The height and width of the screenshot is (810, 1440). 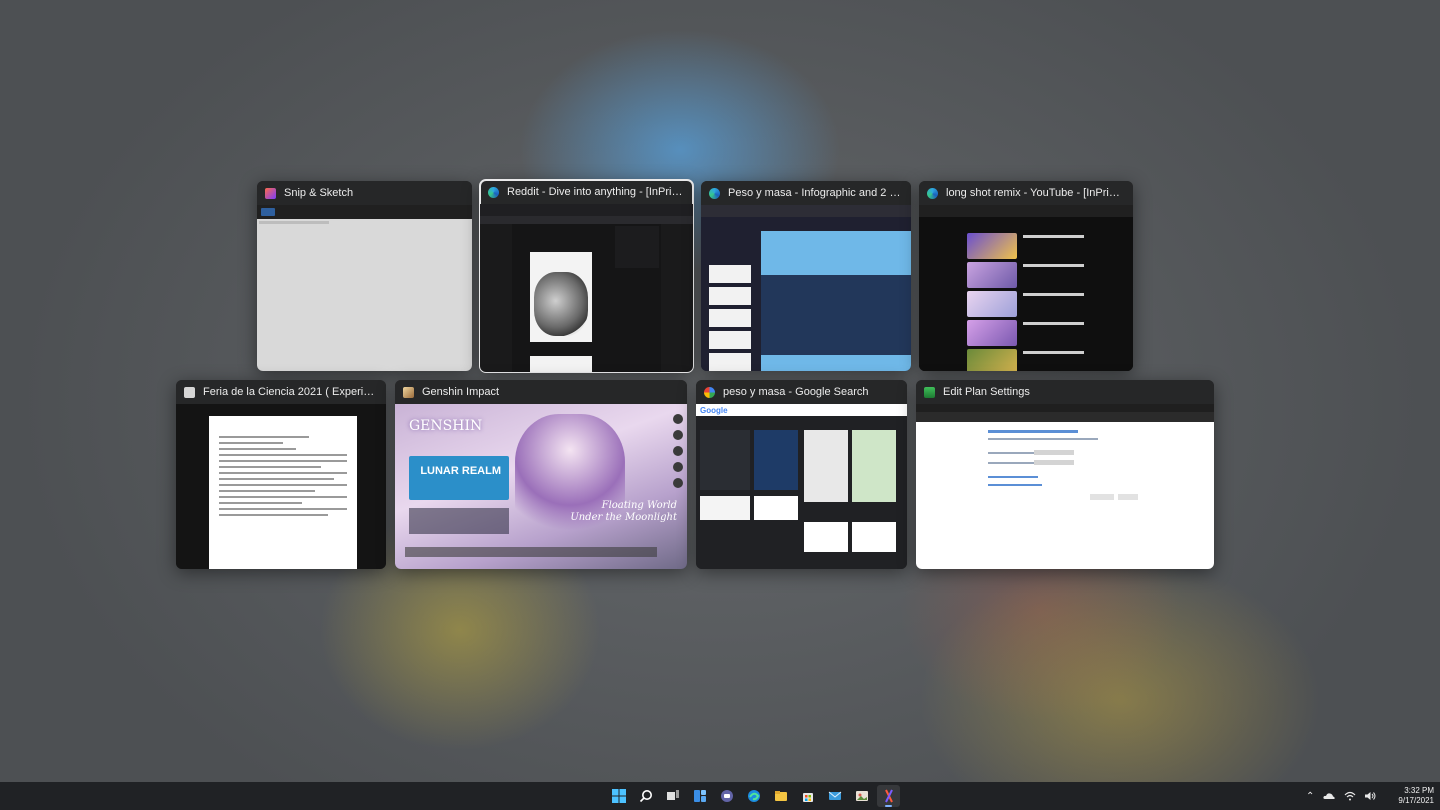 I want to click on chevron-up-icon: ⌃, so click(x=1310, y=796).